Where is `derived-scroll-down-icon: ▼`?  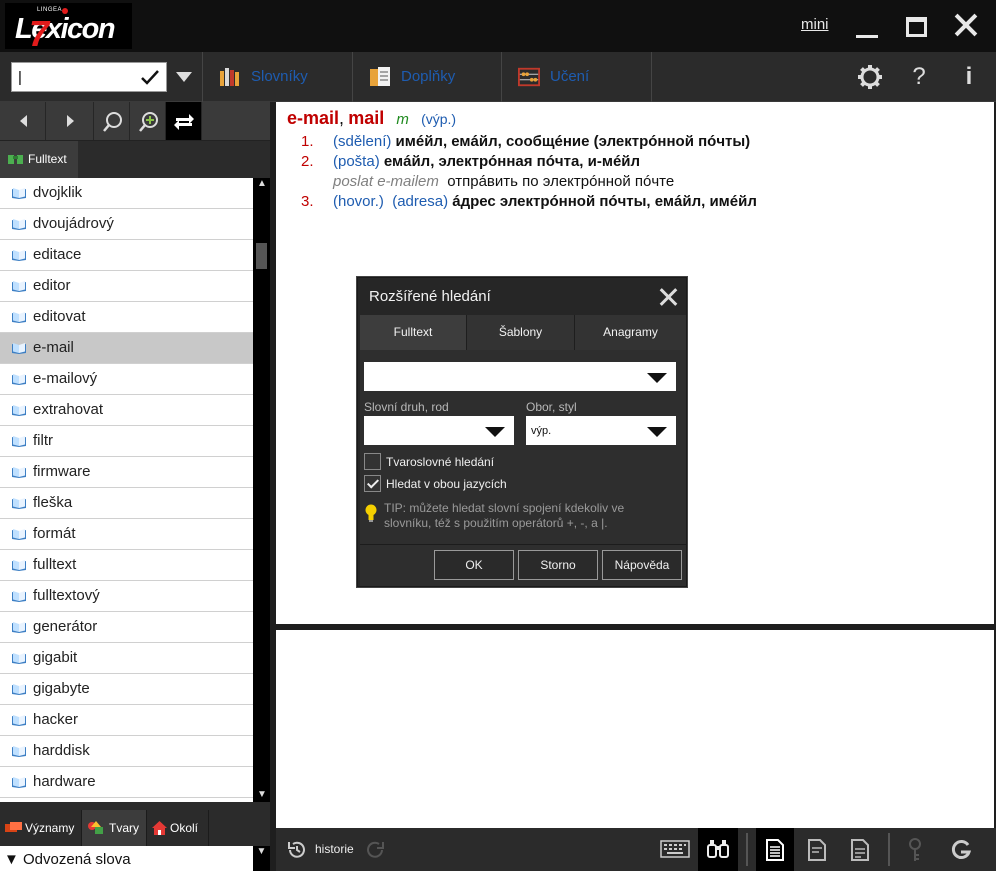 derived-scroll-down-icon: ▼ is located at coordinates (261, 858).